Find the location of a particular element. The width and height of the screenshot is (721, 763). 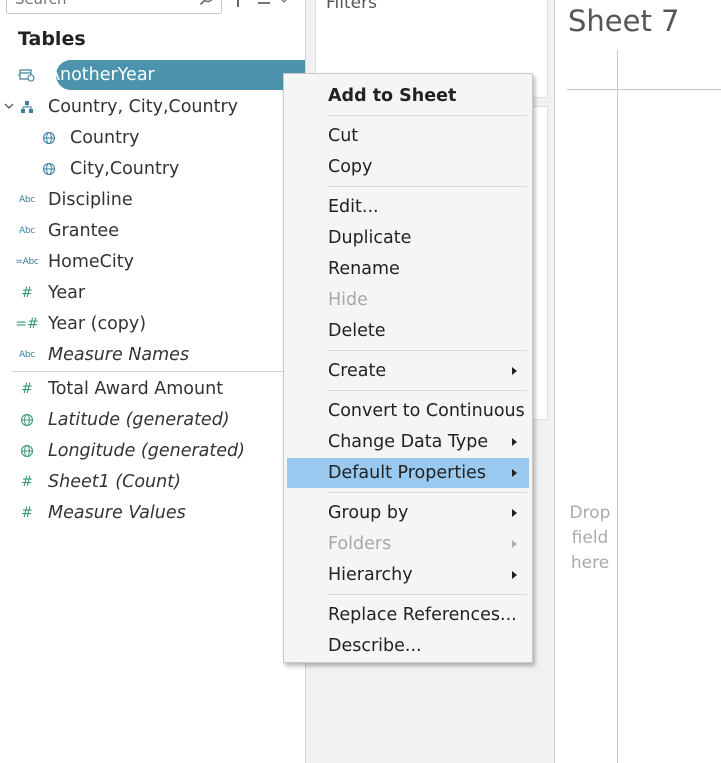

menu-item-rename: Rename is located at coordinates (408, 269).